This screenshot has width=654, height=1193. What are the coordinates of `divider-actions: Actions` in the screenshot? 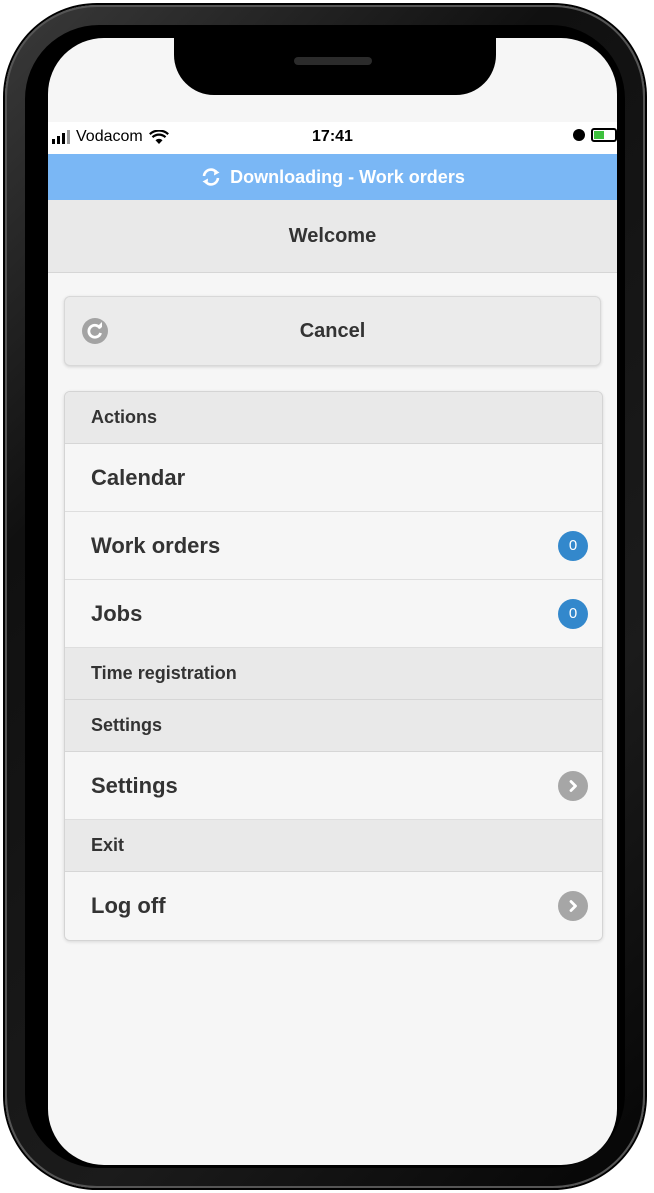 It's located at (333, 418).